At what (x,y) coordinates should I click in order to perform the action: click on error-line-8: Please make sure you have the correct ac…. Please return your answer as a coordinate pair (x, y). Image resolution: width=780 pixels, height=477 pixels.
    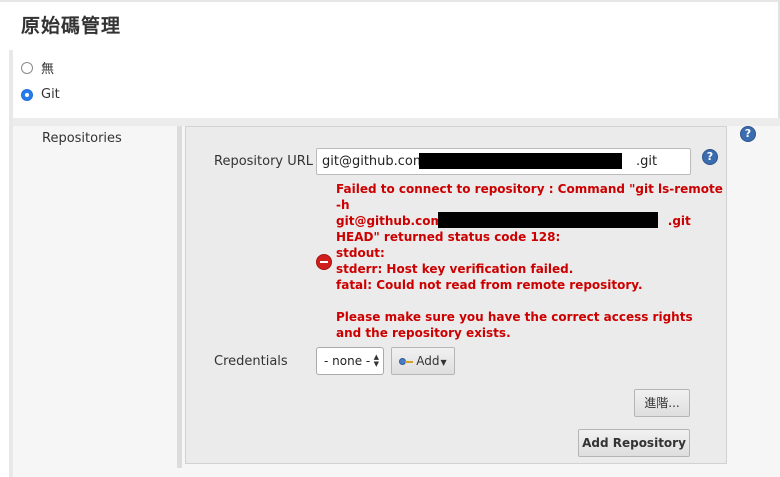
    Looking at the image, I should click on (514, 317).